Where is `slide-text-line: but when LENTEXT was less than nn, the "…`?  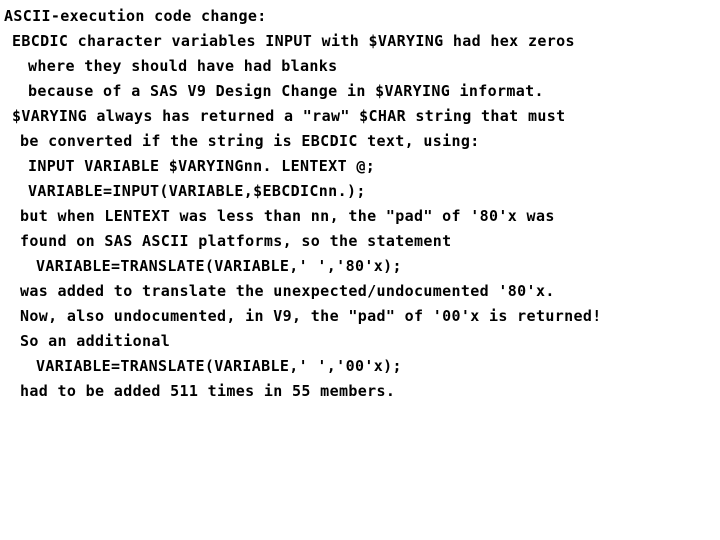 slide-text-line: but when LENTEXT was less than nn, the "… is located at coordinates (287, 216).